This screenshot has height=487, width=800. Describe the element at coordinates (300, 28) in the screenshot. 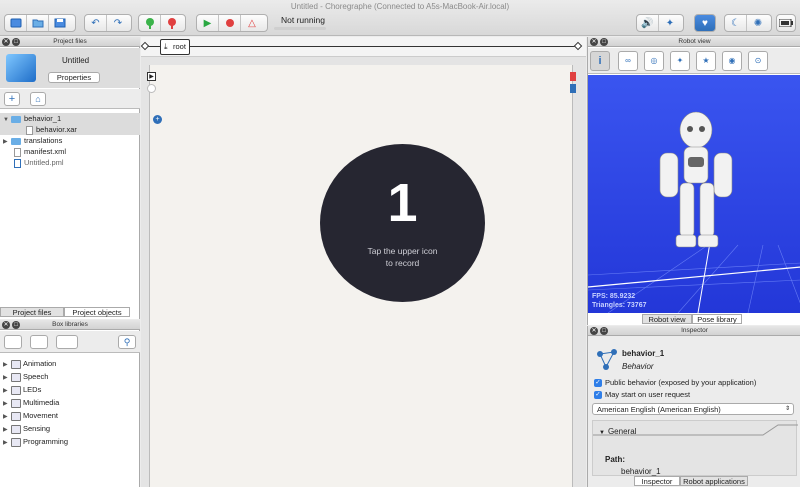

I see `progress-bar` at that location.